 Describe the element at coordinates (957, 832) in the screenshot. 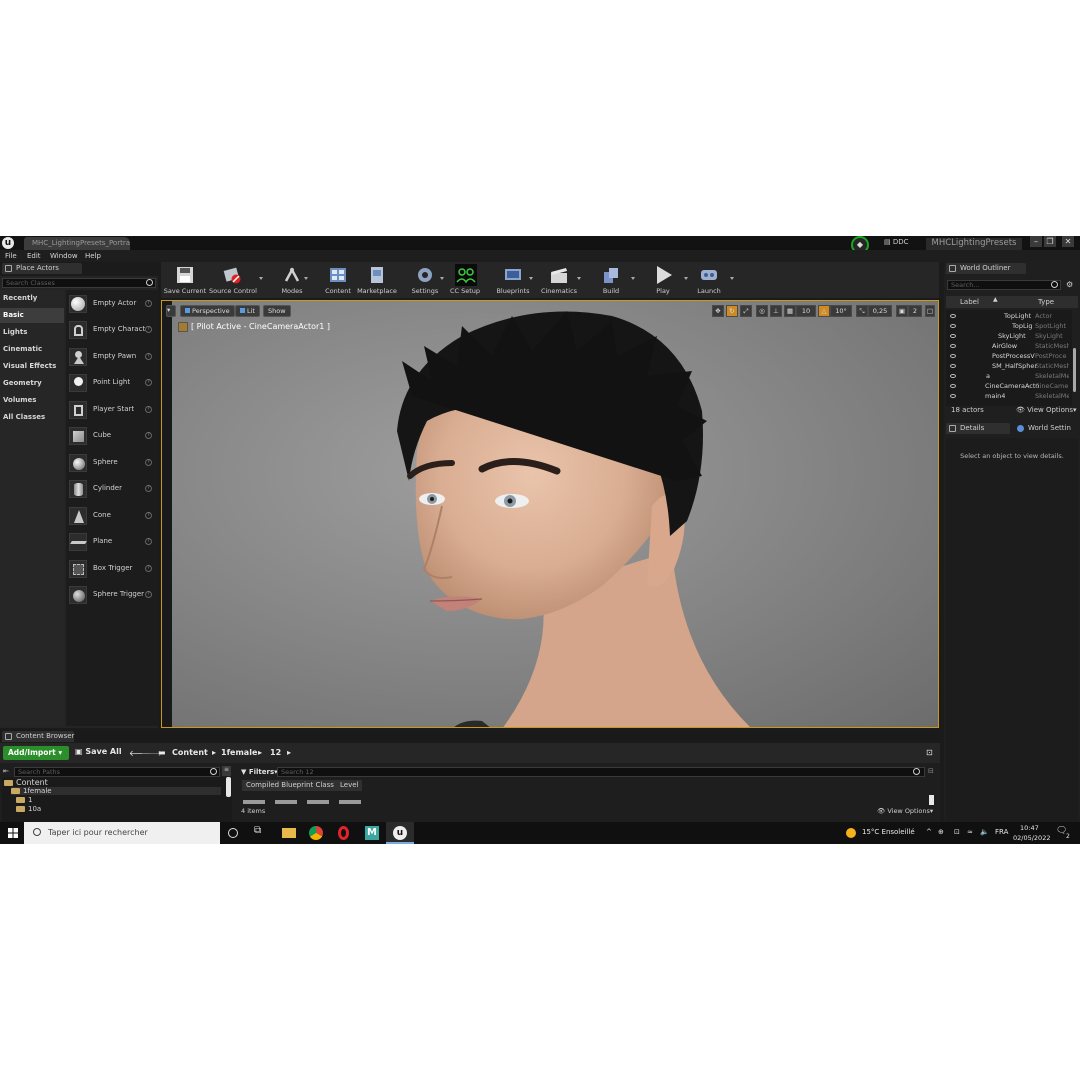

I see `network-icon: ⊡` at that location.